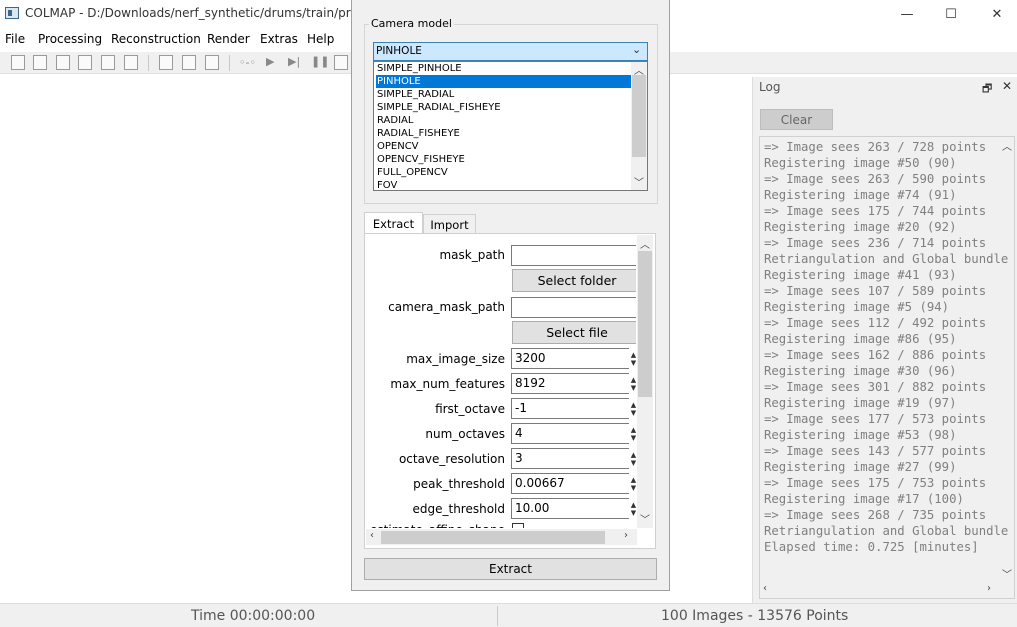 The image size is (1017, 627). I want to click on dropdown-scroll-thumb, so click(639, 116).